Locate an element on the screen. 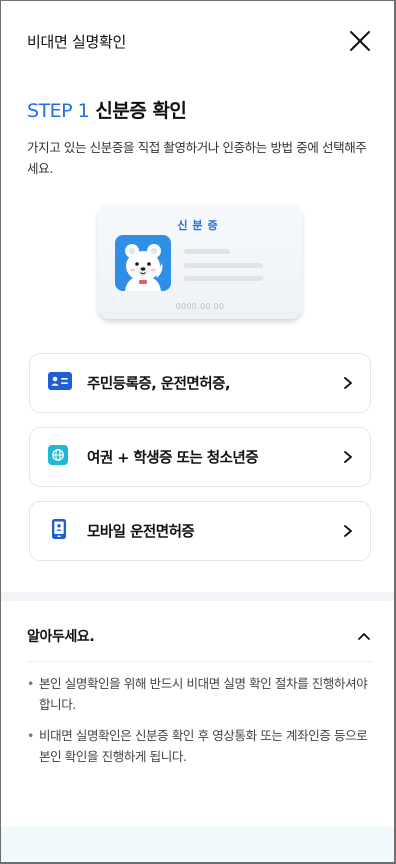  option-passport-student-id: 여권 + 학생증 또는 청소년증 is located at coordinates (200, 457).